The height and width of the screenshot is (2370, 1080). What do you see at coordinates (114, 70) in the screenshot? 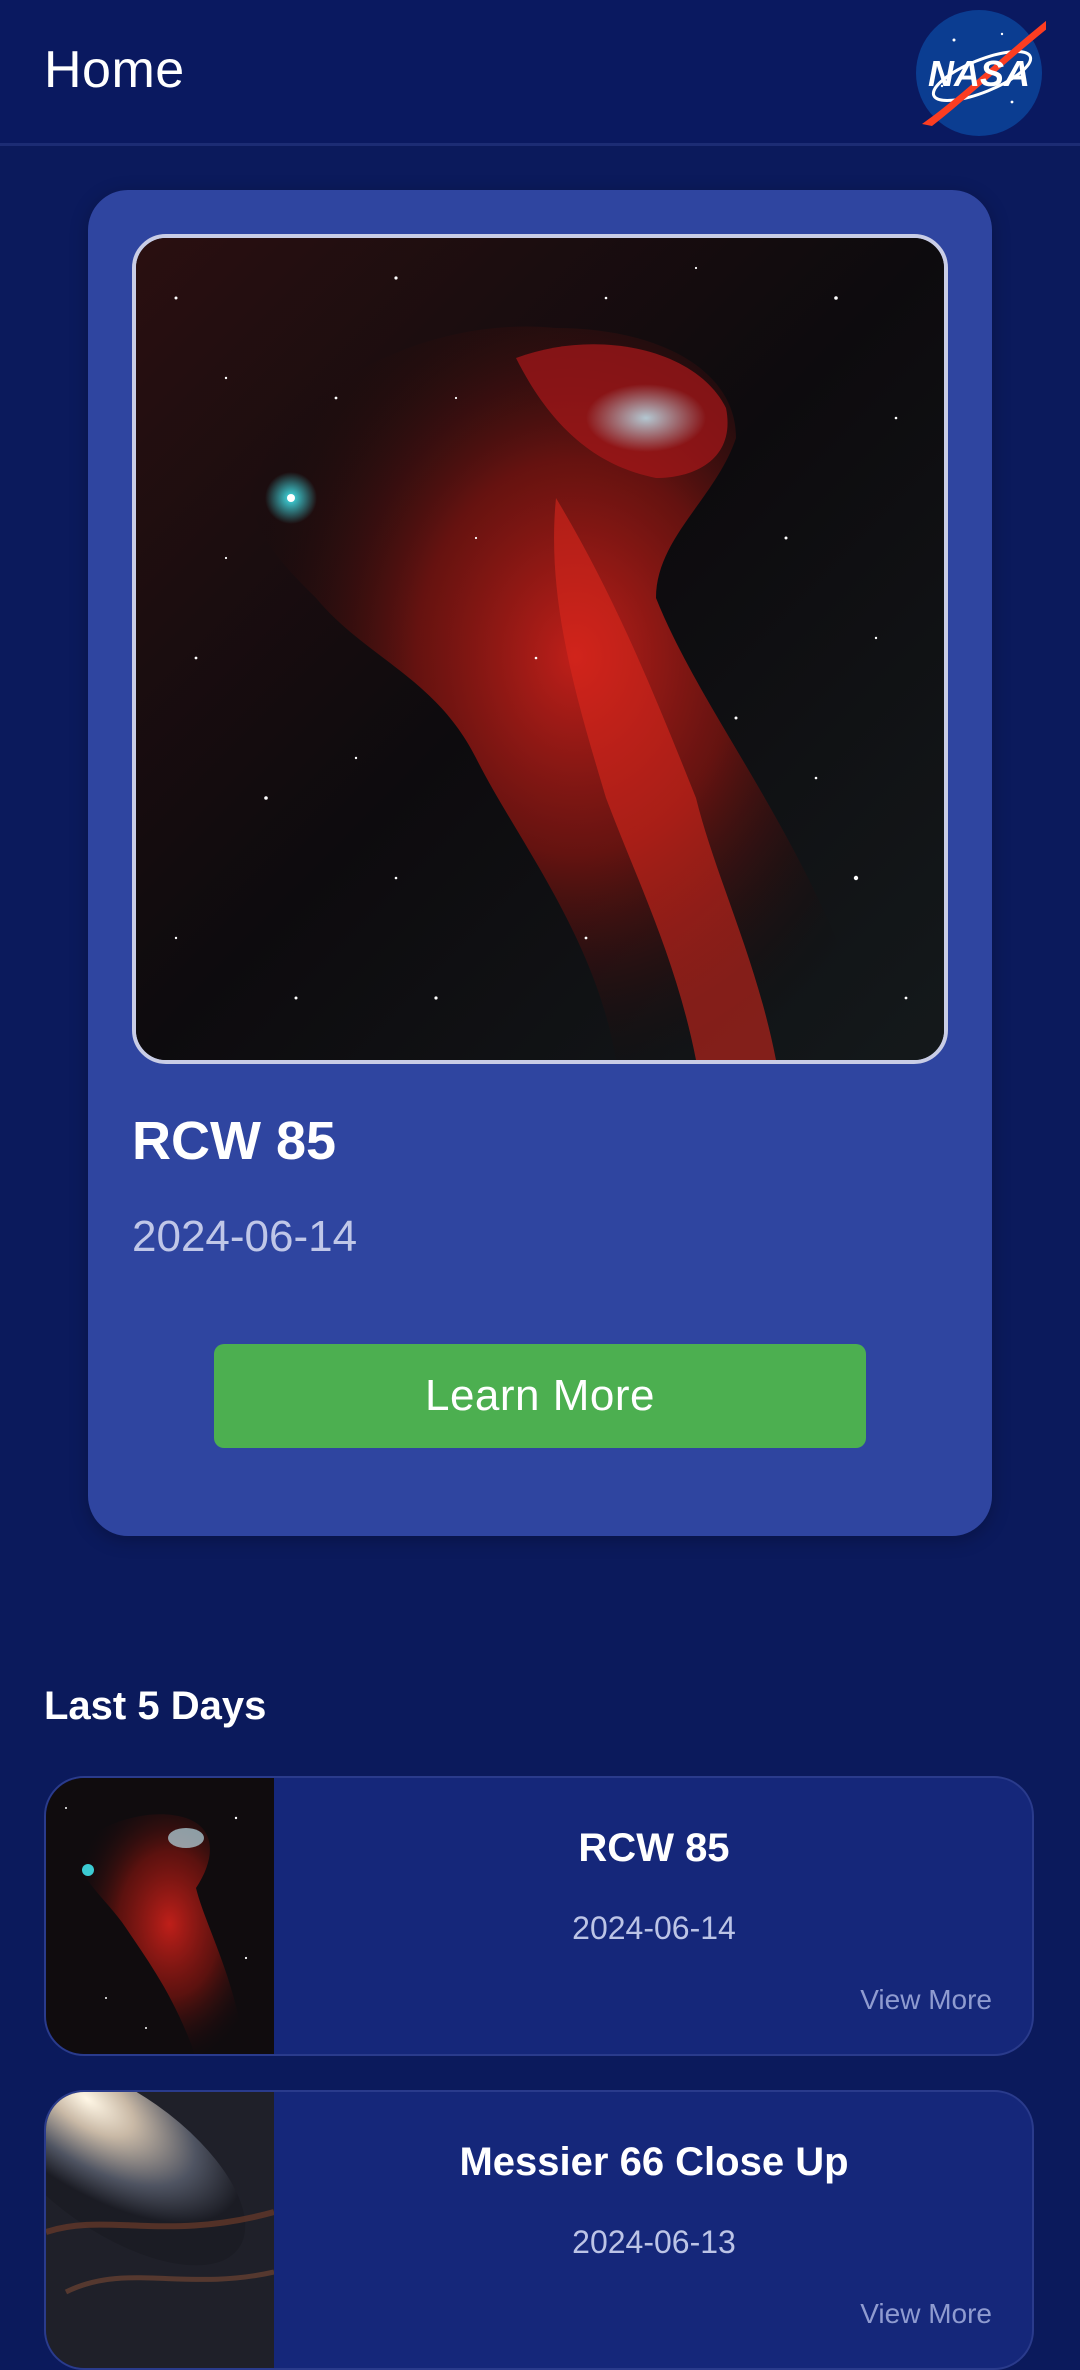
I see `page-title: Home` at bounding box center [114, 70].